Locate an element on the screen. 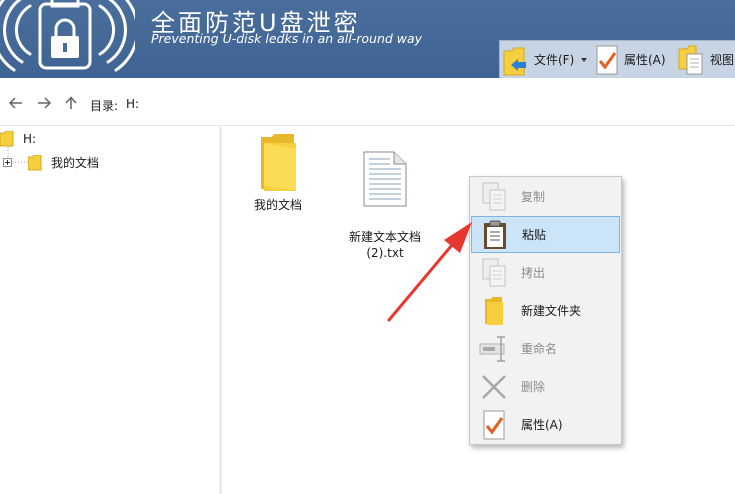 This screenshot has width=735, height=494. rename-icon is located at coordinates (492, 348).